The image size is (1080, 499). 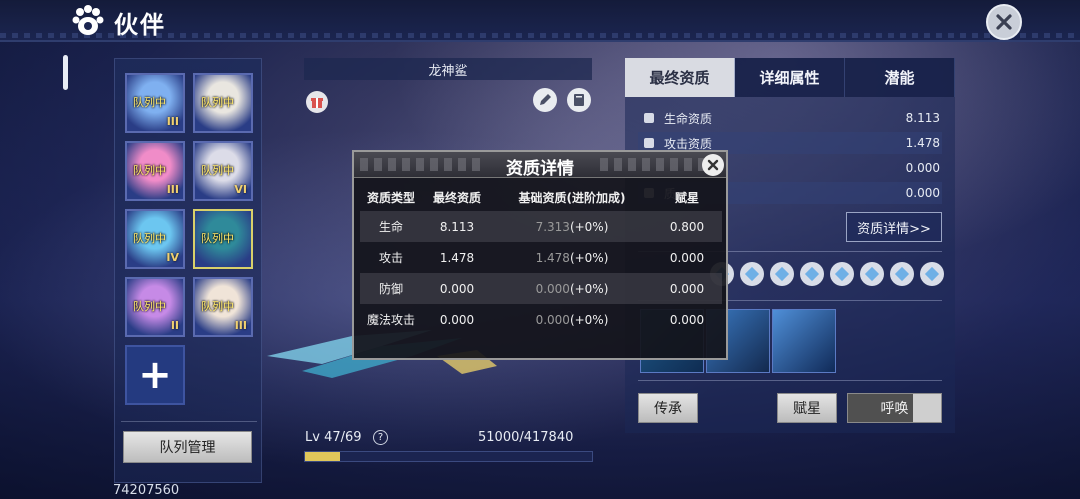 I want to click on rank-badge: VI, so click(x=240, y=189).